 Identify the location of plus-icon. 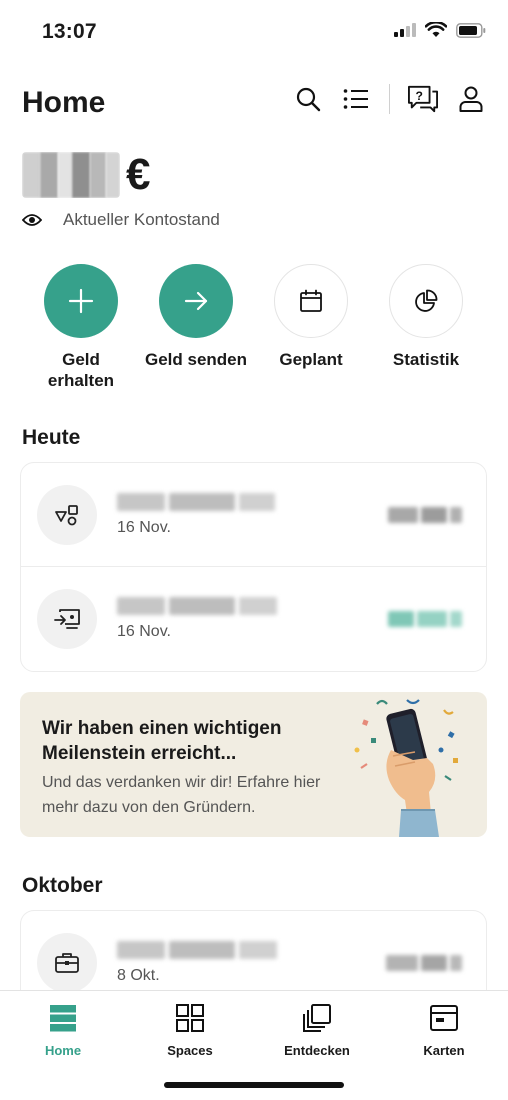
(81, 301).